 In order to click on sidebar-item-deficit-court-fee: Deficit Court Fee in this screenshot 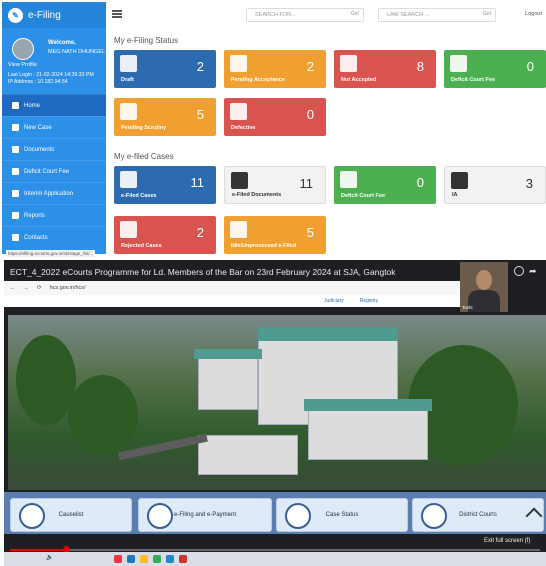, I will do `click(54, 171)`.